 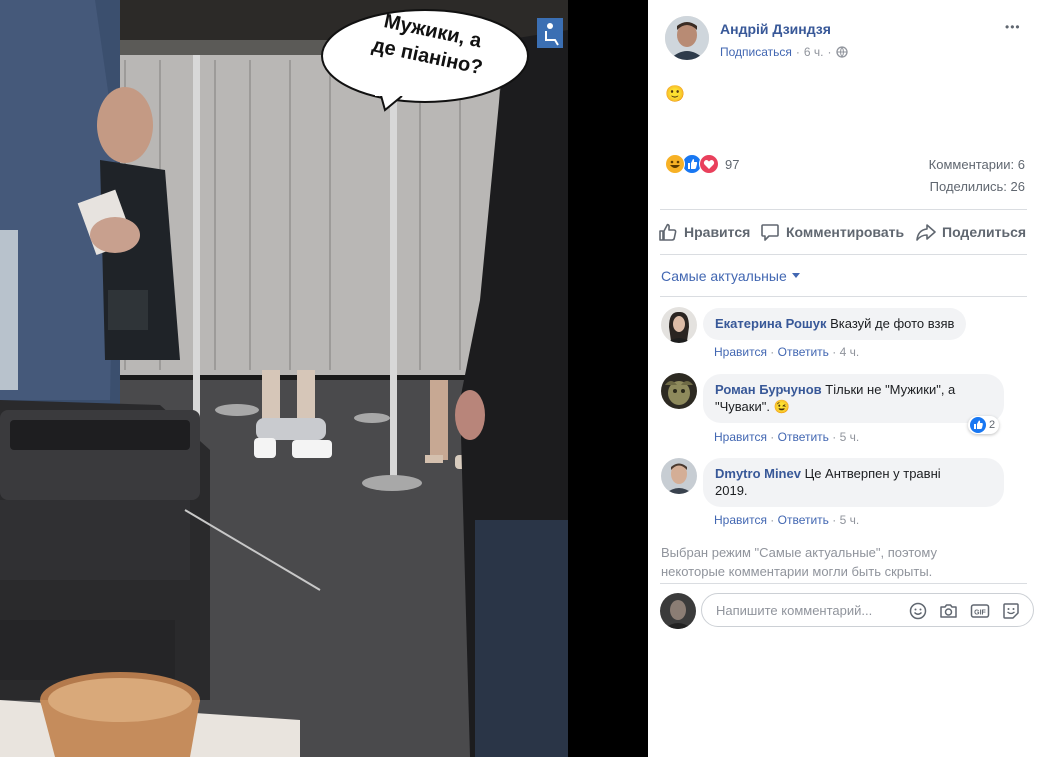 What do you see at coordinates (772, 352) in the screenshot?
I see `comment-sep-1a: ·` at bounding box center [772, 352].